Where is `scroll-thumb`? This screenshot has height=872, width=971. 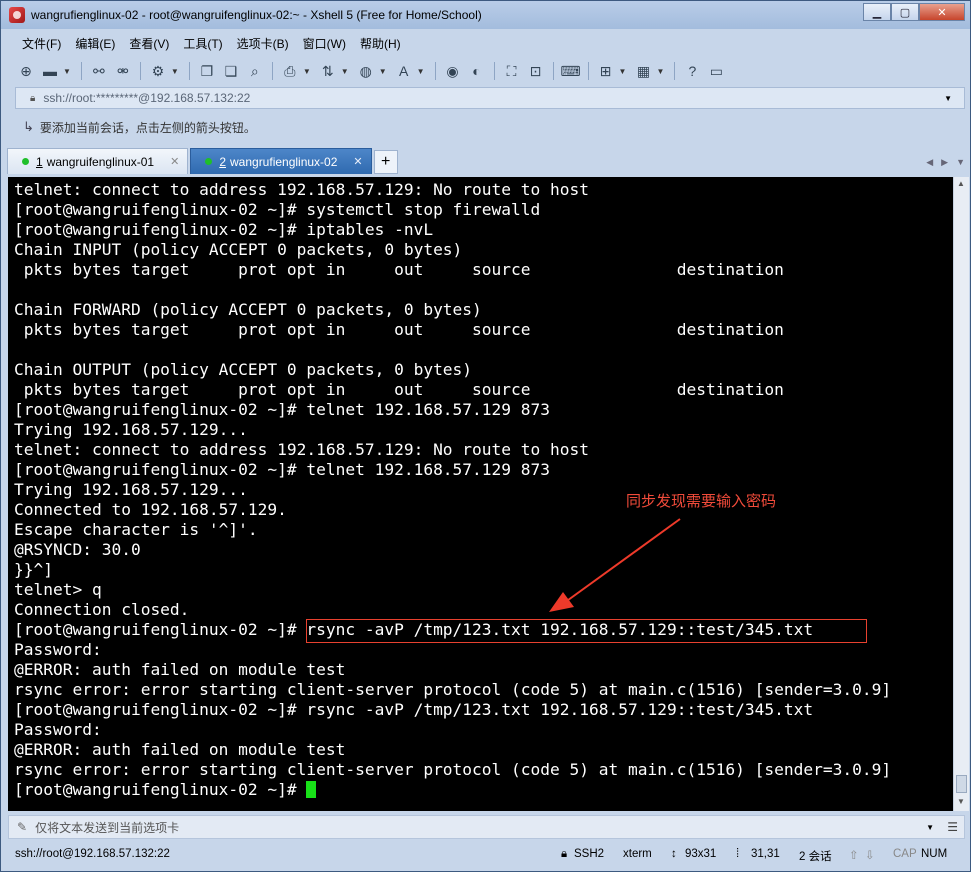 scroll-thumb is located at coordinates (961, 784).